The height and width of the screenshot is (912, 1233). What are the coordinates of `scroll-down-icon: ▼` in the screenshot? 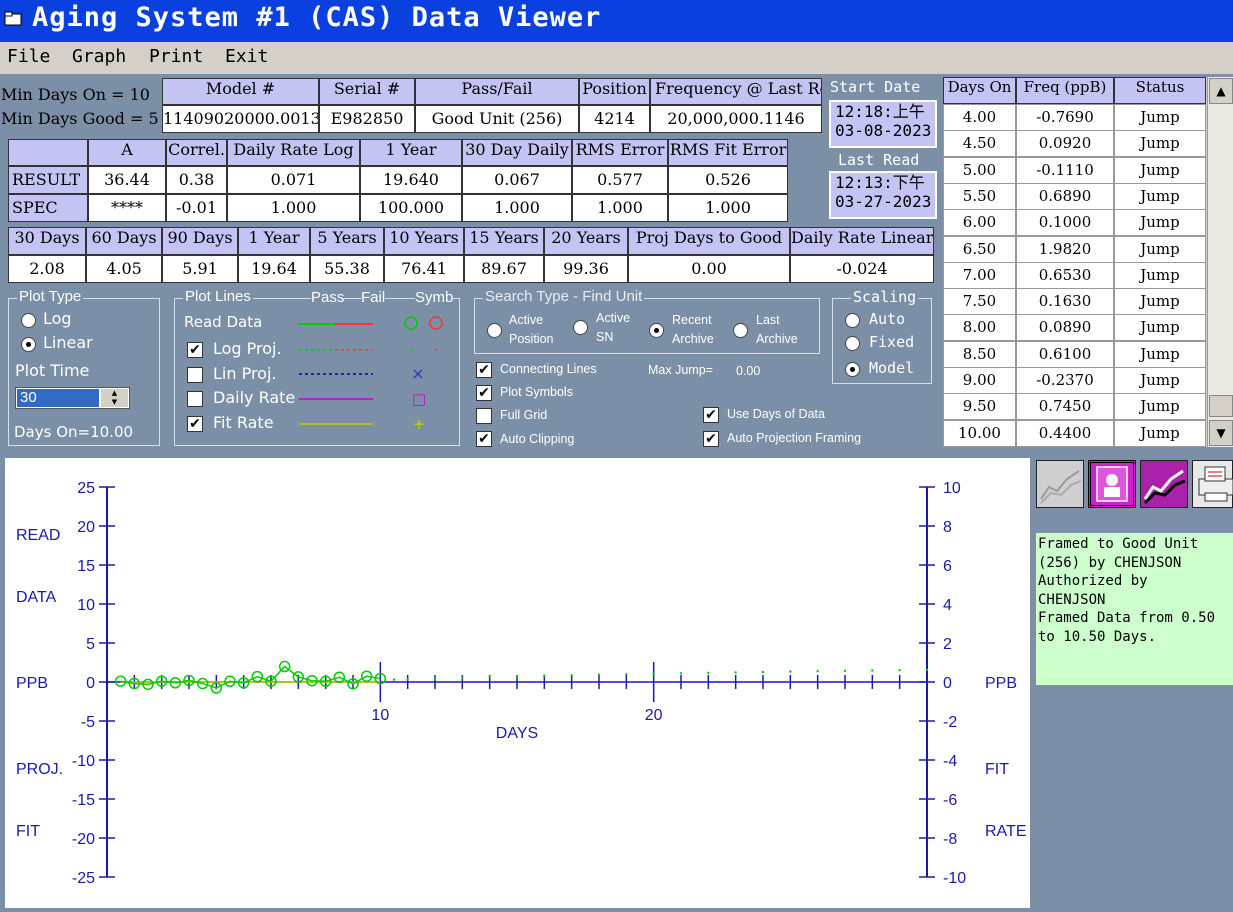 It's located at (1221, 433).